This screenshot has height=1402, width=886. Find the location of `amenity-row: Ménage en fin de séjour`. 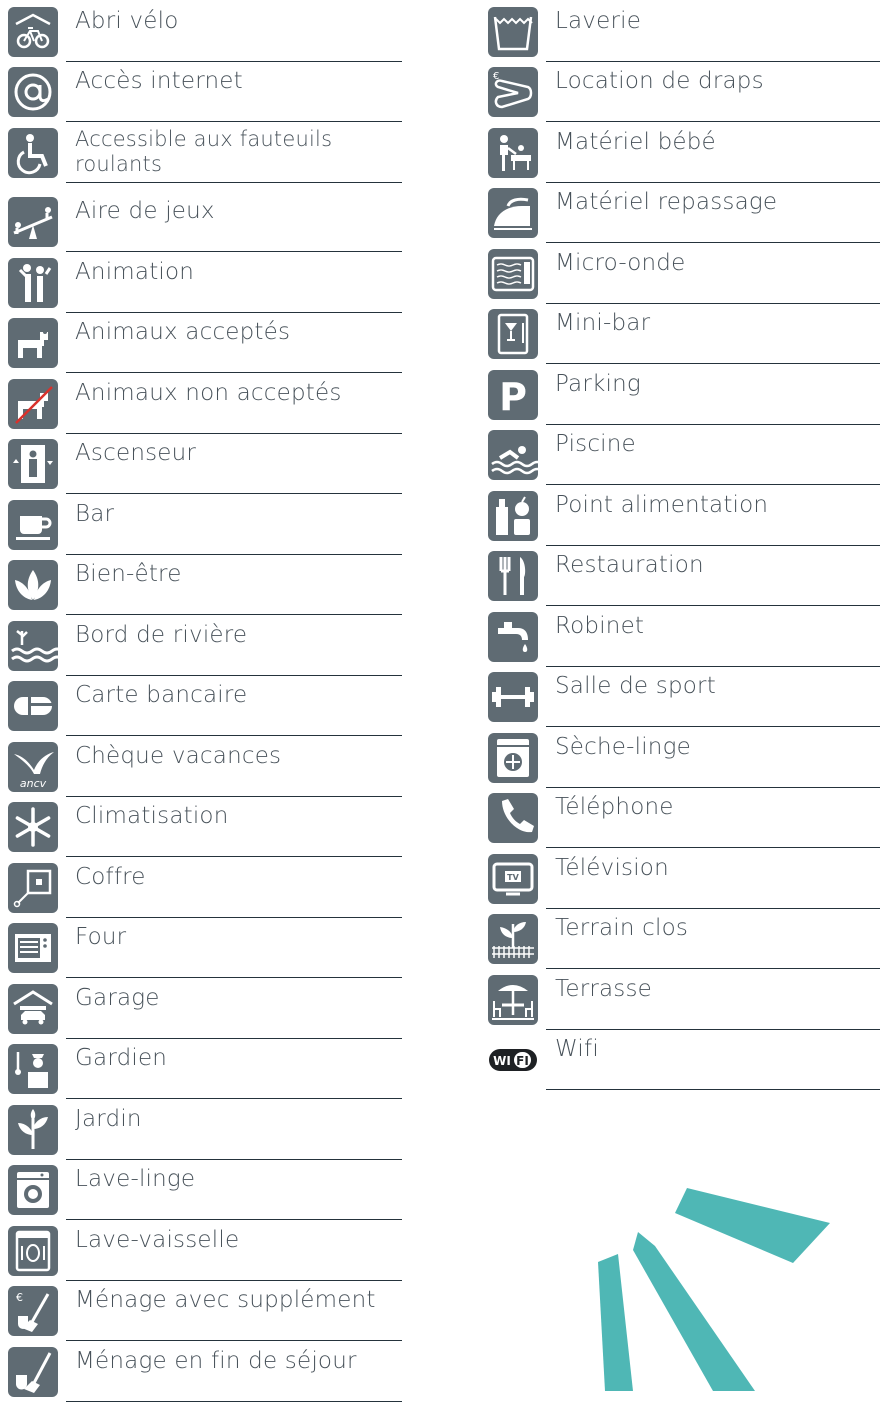

amenity-row: Ménage en fin de séjour is located at coordinates (205, 1372).